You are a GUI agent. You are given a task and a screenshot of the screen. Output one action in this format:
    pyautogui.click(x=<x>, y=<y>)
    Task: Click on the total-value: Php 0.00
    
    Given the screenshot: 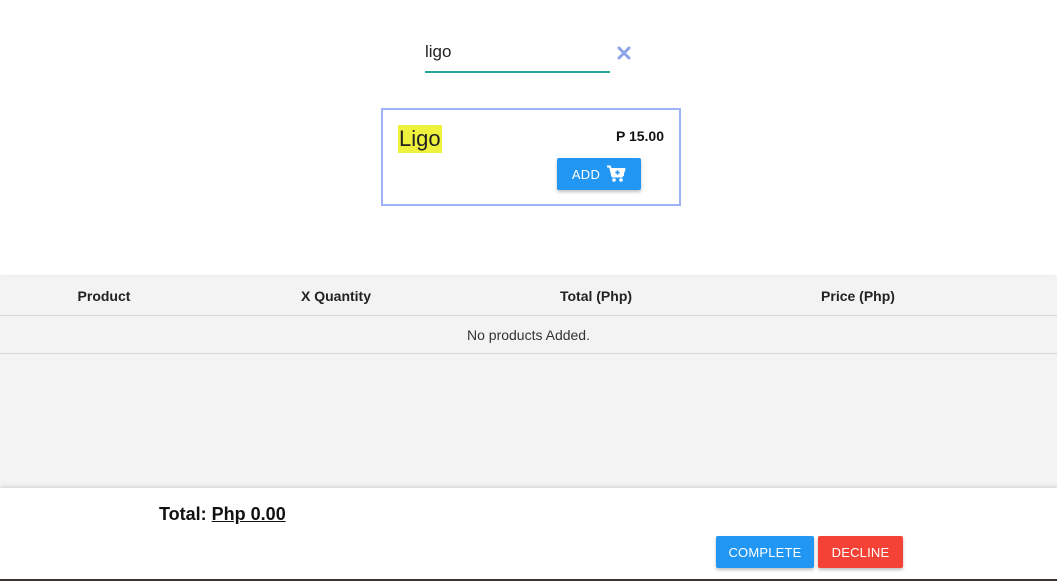 What is the action you would take?
    pyautogui.click(x=248, y=514)
    